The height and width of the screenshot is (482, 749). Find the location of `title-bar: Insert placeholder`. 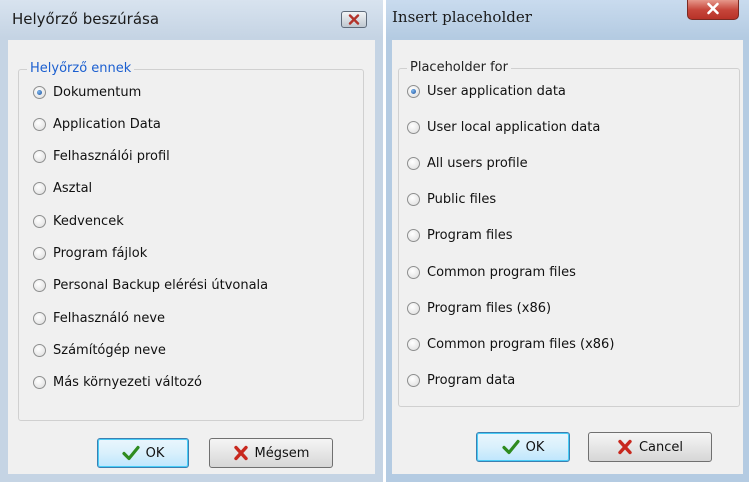

title-bar: Insert placeholder is located at coordinates (567, 19).